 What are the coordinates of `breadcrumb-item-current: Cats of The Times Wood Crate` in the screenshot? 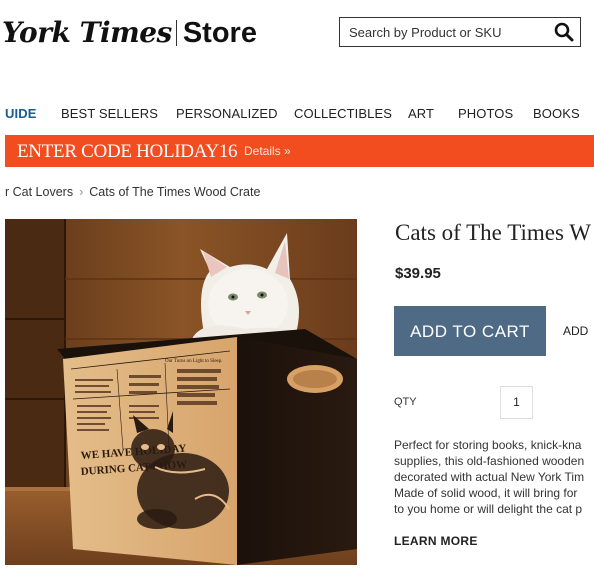 It's located at (175, 192).